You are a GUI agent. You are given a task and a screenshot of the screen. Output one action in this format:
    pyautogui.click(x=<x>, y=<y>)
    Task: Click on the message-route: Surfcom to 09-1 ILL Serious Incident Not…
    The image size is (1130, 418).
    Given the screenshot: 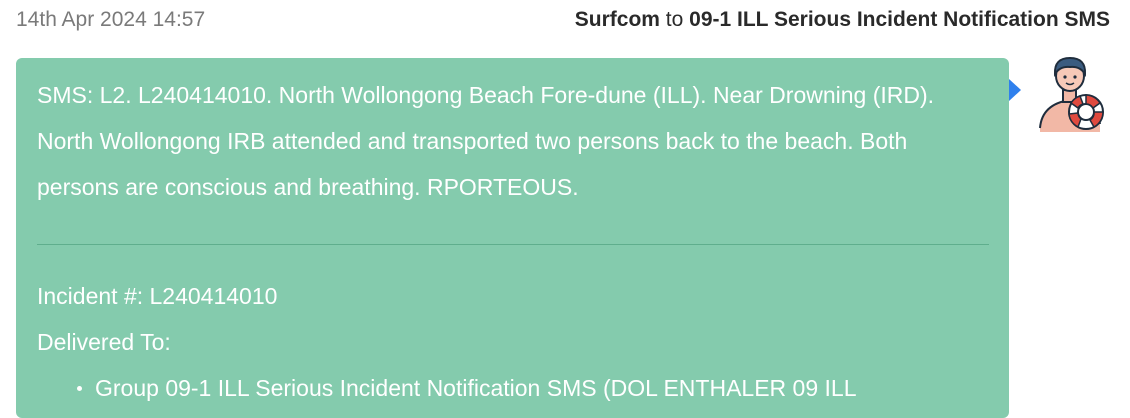 What is the action you would take?
    pyautogui.click(x=842, y=20)
    